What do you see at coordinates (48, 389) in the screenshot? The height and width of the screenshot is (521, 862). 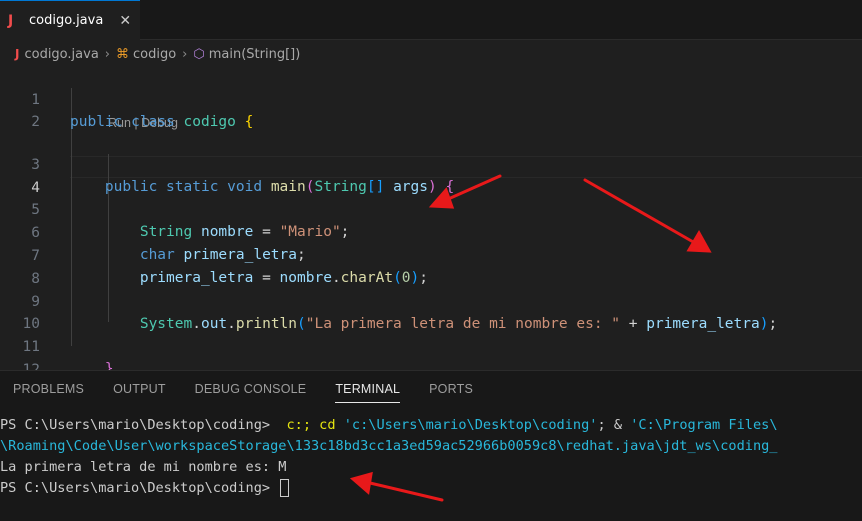 I see `tab-problems: PROBLEMS` at bounding box center [48, 389].